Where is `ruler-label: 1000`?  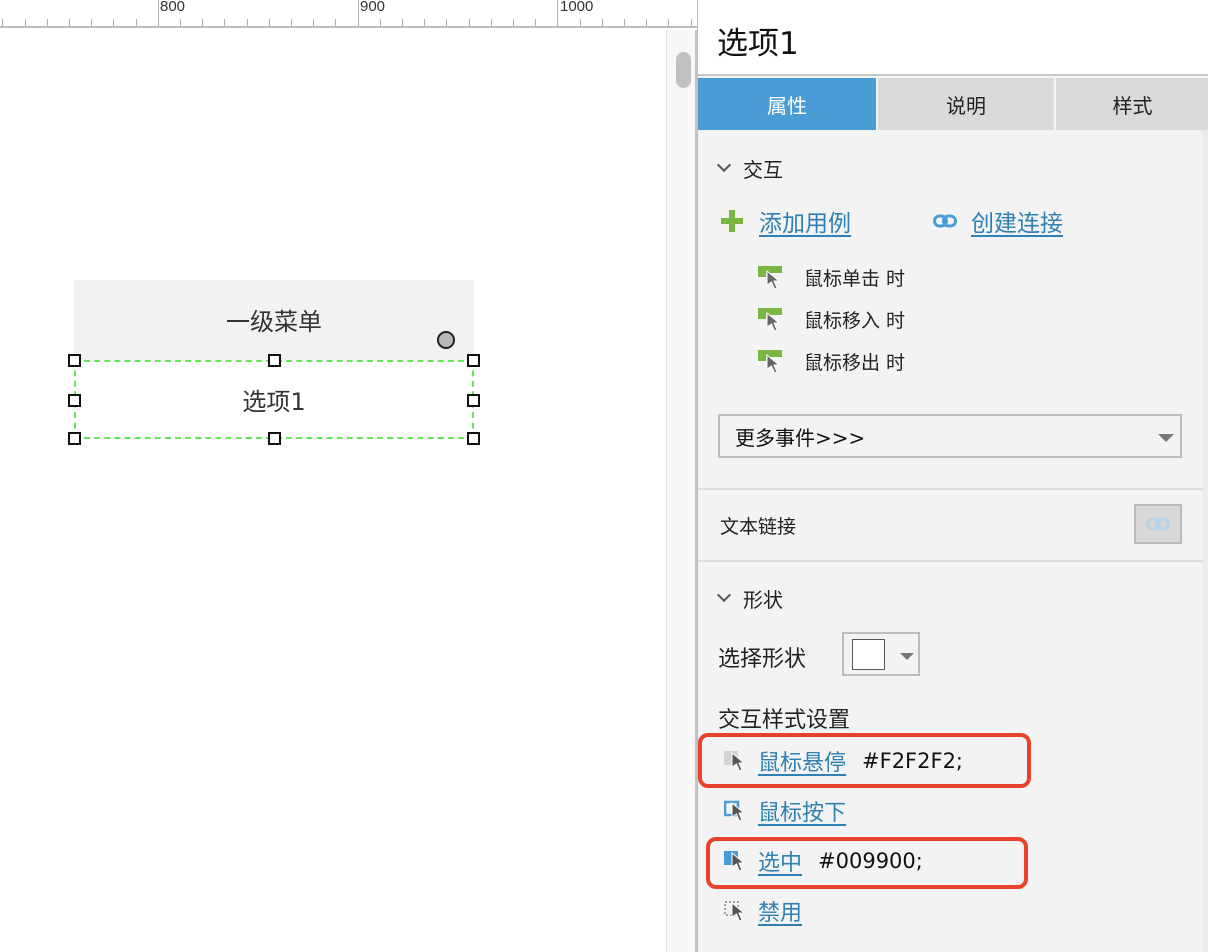
ruler-label: 1000 is located at coordinates (577, 7).